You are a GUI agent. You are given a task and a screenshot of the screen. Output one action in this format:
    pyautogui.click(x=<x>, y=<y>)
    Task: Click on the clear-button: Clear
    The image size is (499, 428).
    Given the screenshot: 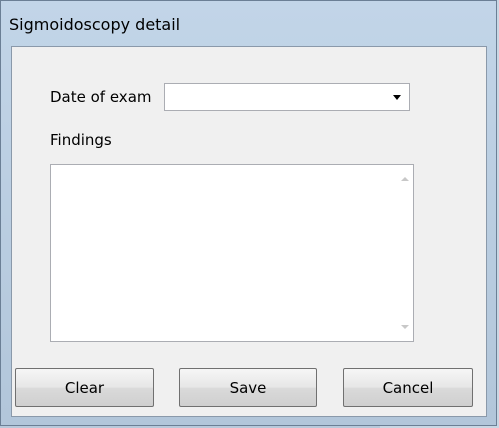 What is the action you would take?
    pyautogui.click(x=84, y=387)
    